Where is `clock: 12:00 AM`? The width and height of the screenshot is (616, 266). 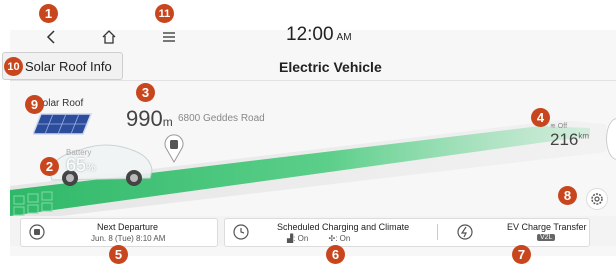 clock: 12:00 AM is located at coordinates (319, 35).